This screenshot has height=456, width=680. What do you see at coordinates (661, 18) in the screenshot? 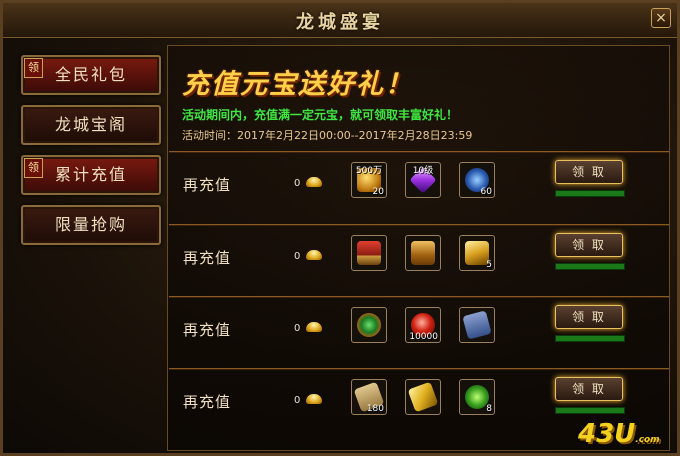
I see `close-icon: ×` at bounding box center [661, 18].